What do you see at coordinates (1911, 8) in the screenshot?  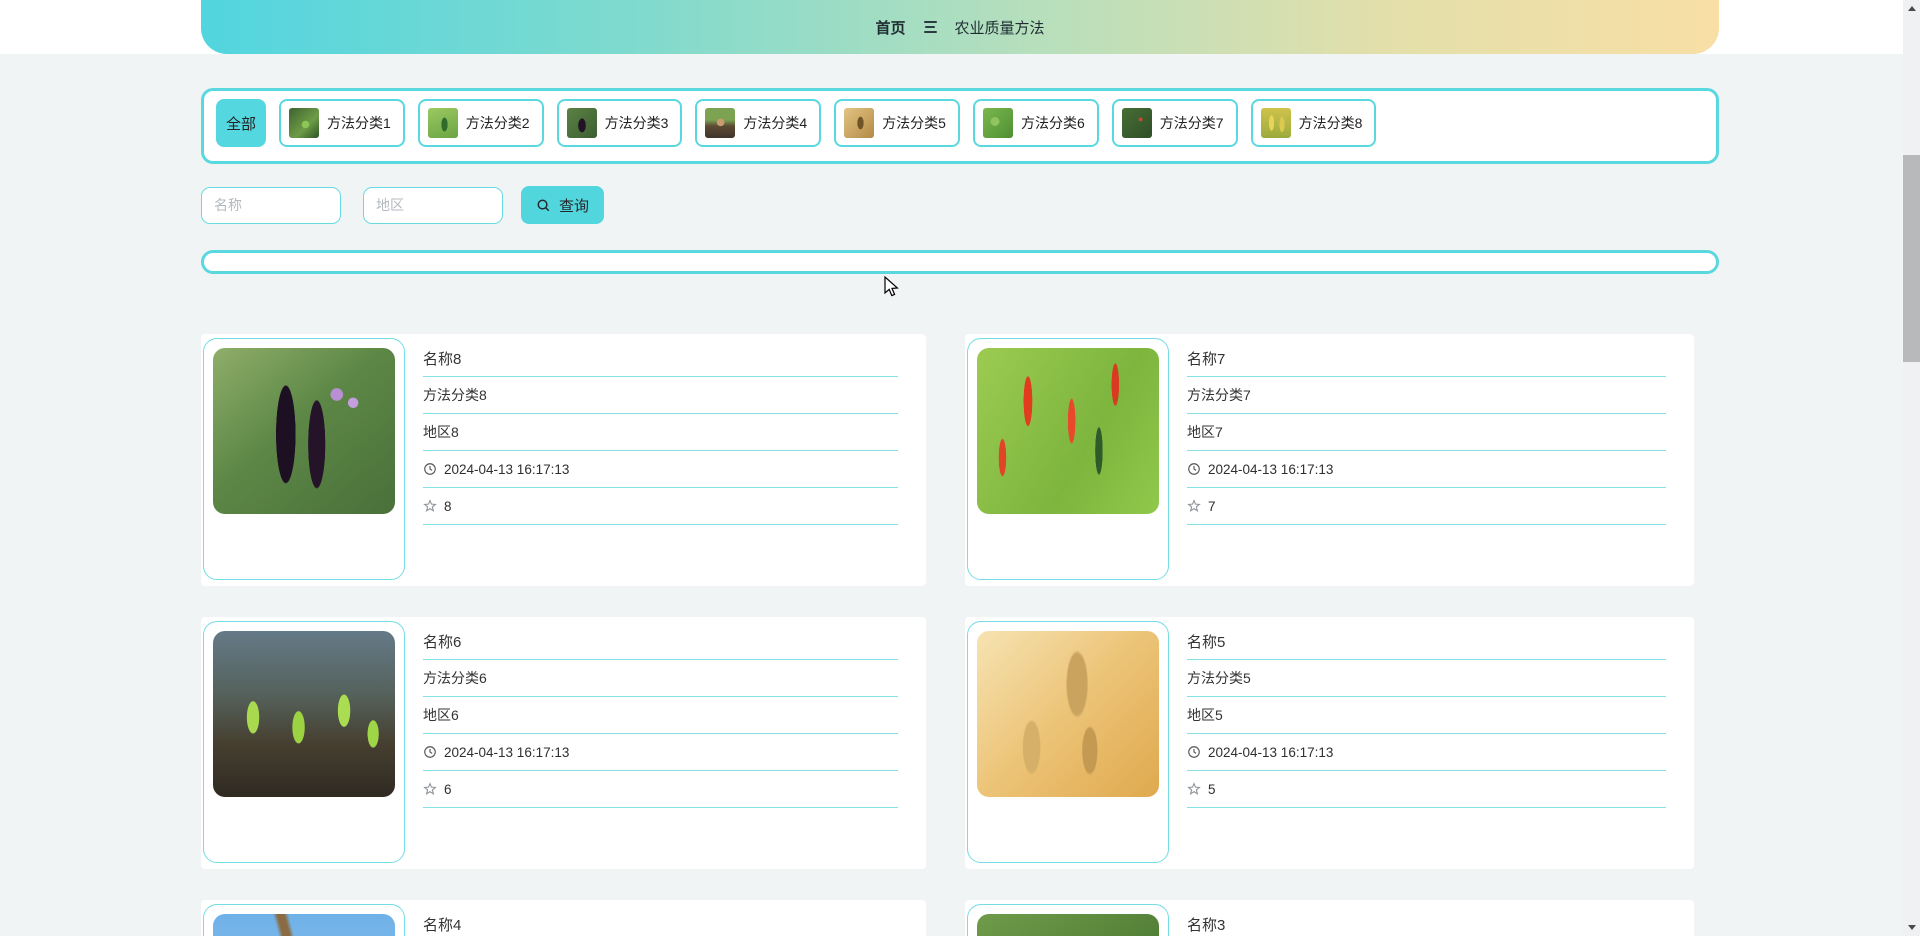 I see `scroll-up-icon` at bounding box center [1911, 8].